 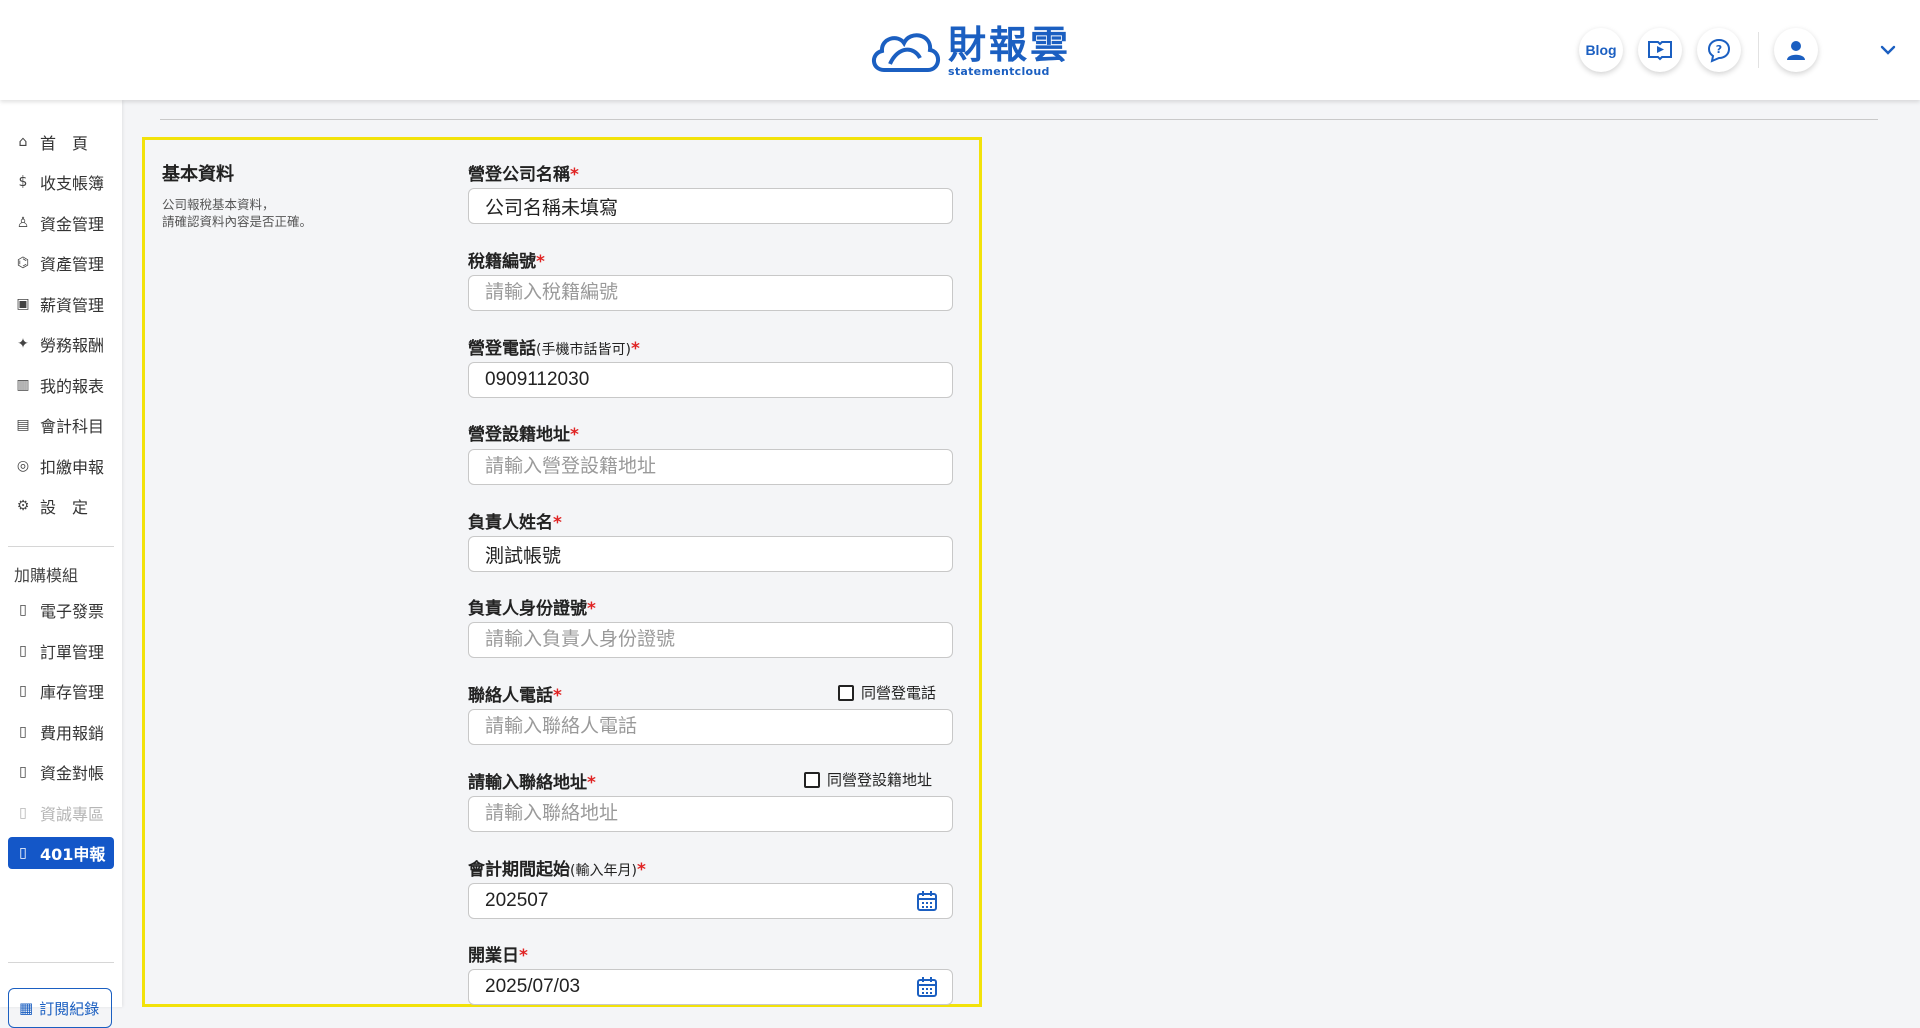 What do you see at coordinates (1758, 50) in the screenshot?
I see `header-divider` at bounding box center [1758, 50].